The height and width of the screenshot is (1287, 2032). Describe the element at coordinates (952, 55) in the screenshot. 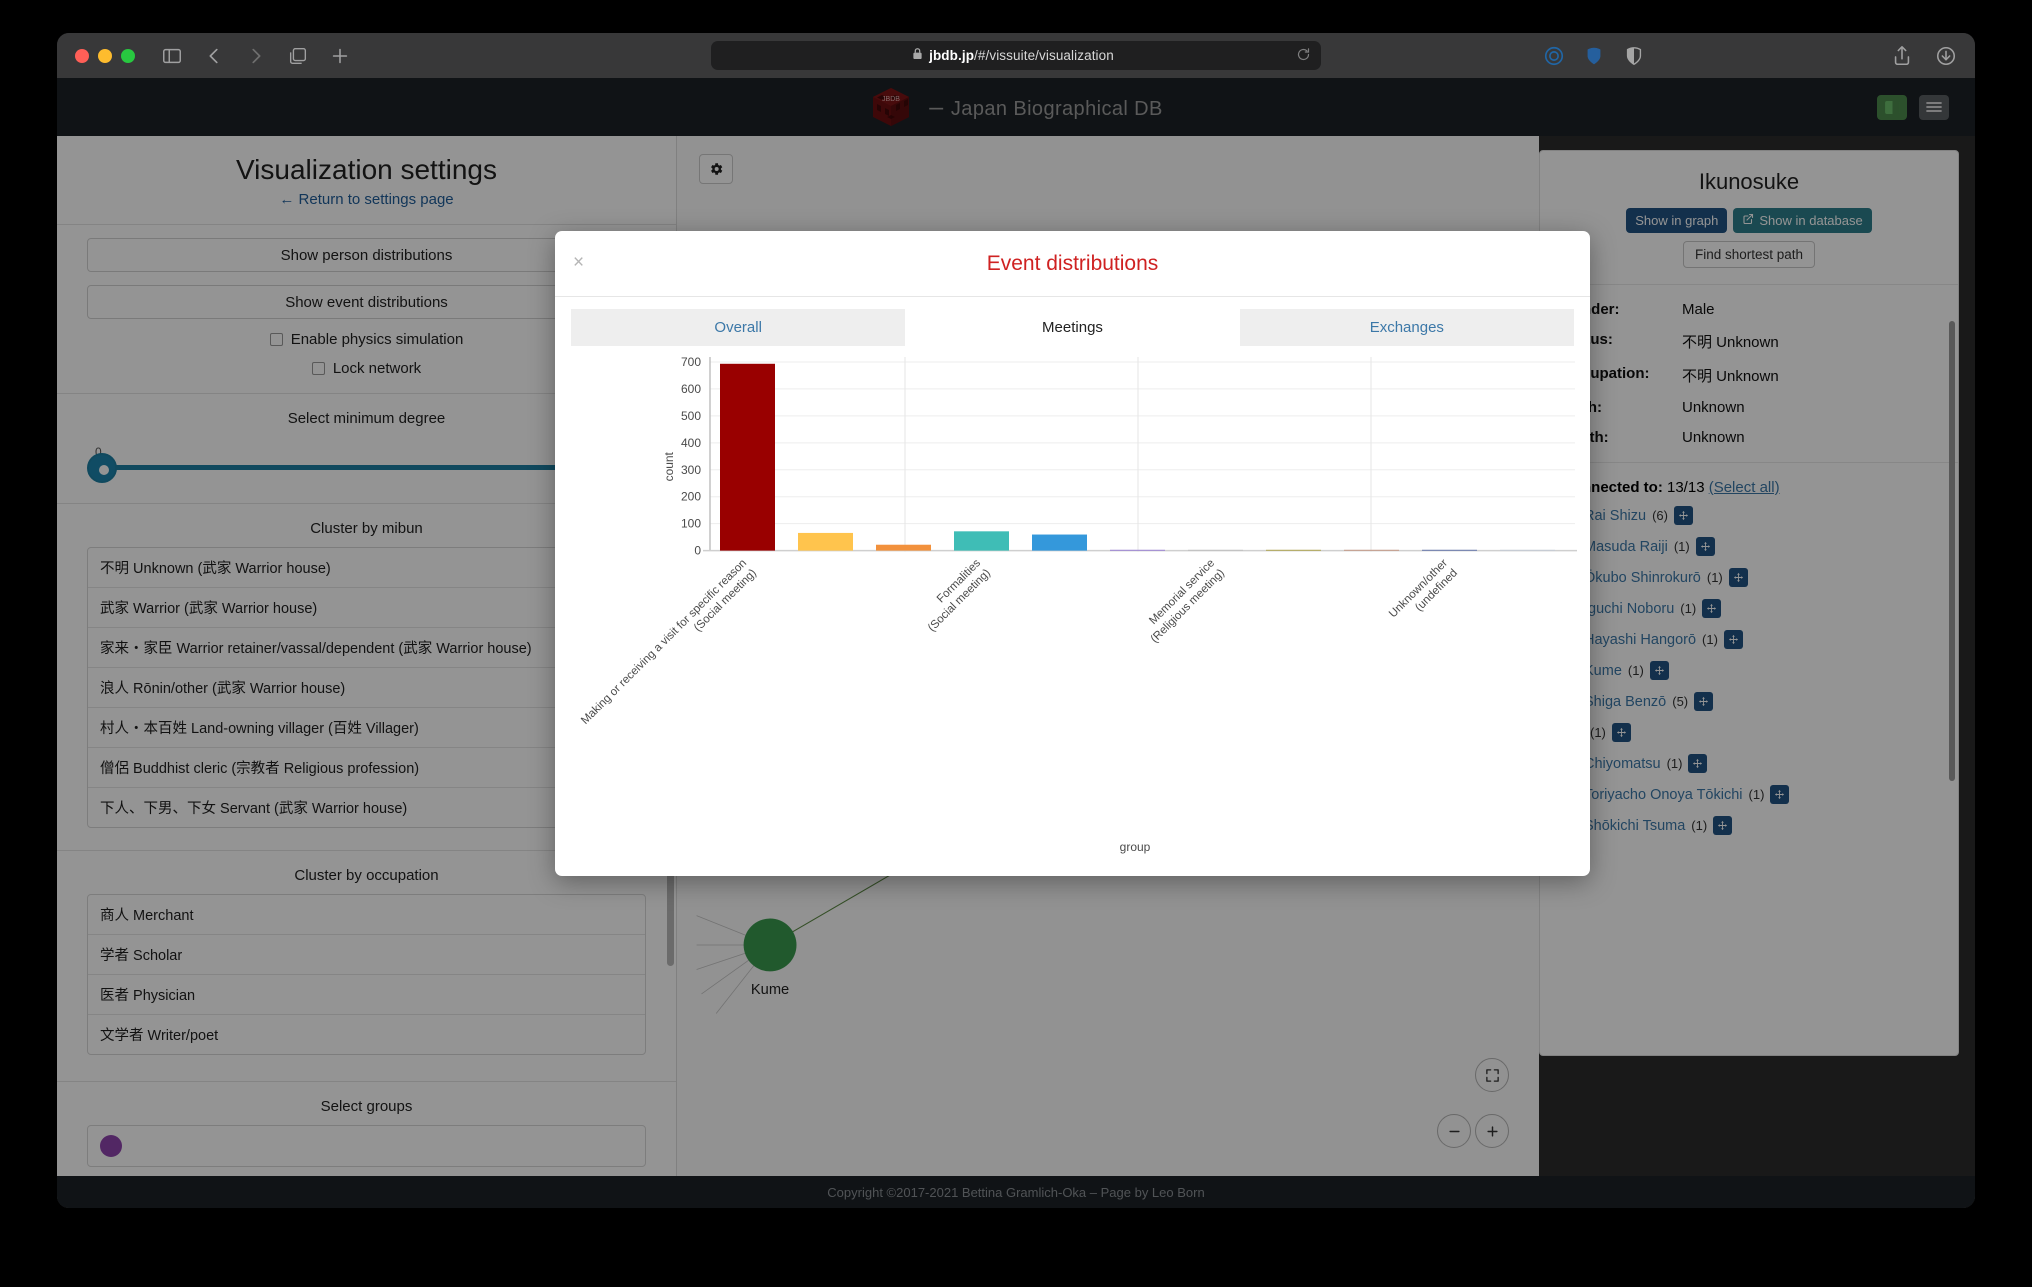

I see `url-domain: jbdb.jp` at that location.